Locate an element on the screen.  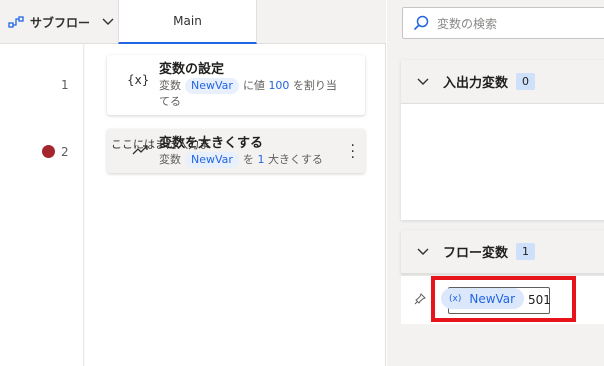
action-description: 変数 NewVar に値 100 を割り当 てる is located at coordinates (258, 94).